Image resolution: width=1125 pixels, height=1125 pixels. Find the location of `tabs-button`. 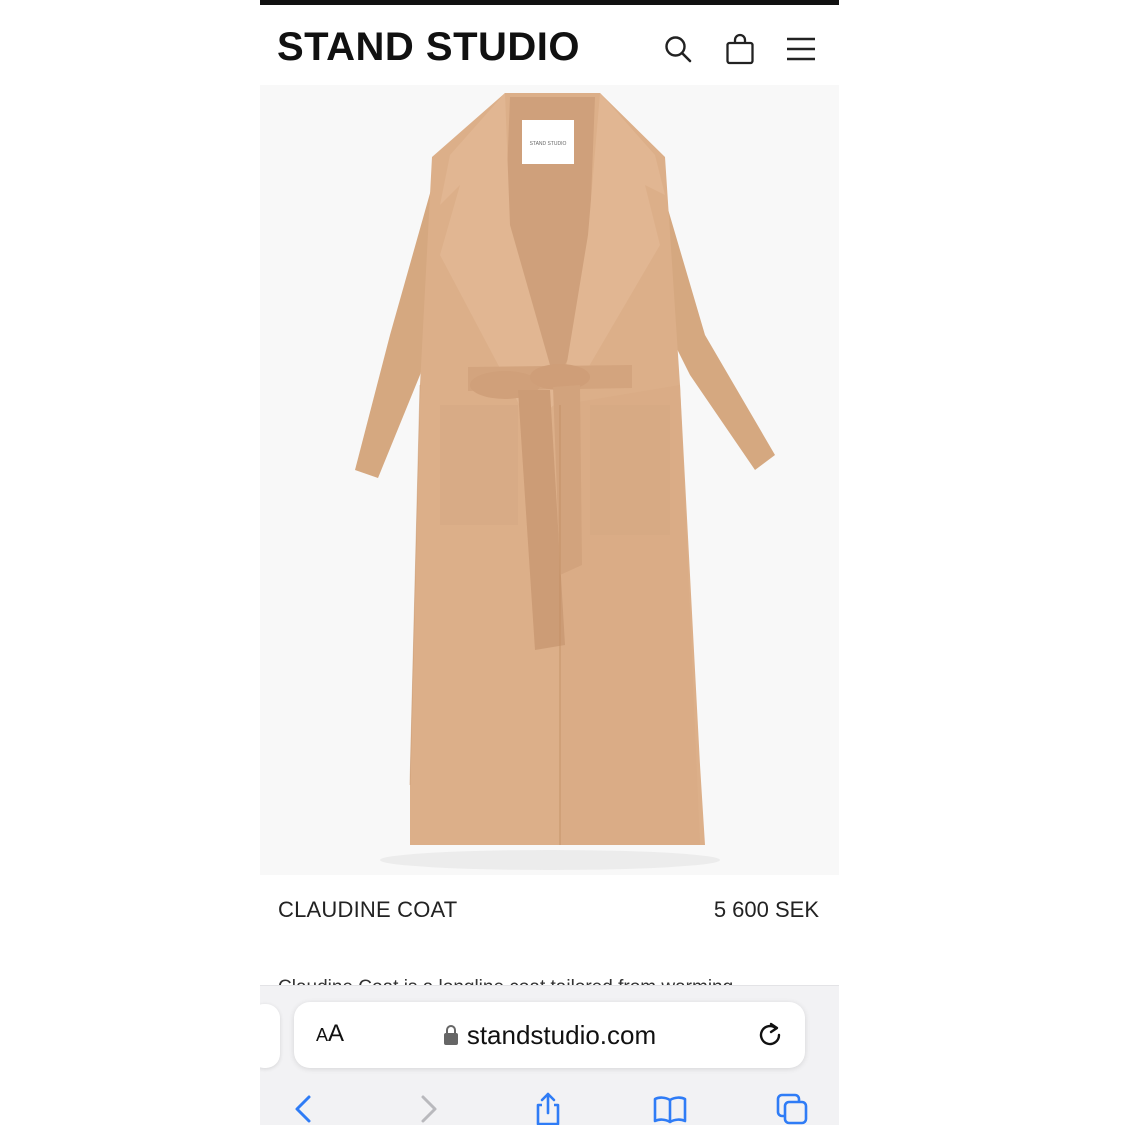

tabs-button is located at coordinates (792, 1108).